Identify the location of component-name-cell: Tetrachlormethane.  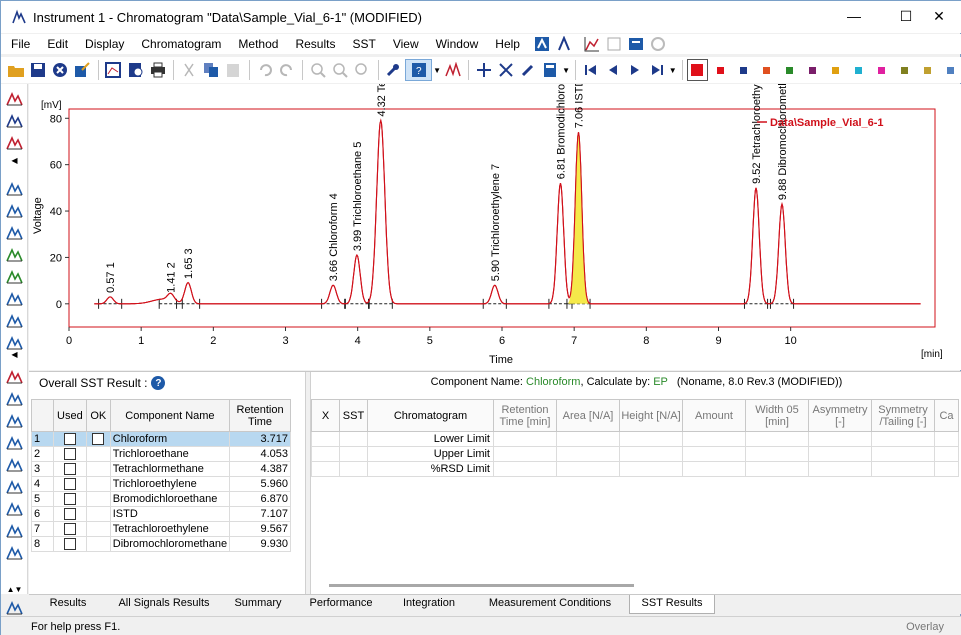
(170, 469).